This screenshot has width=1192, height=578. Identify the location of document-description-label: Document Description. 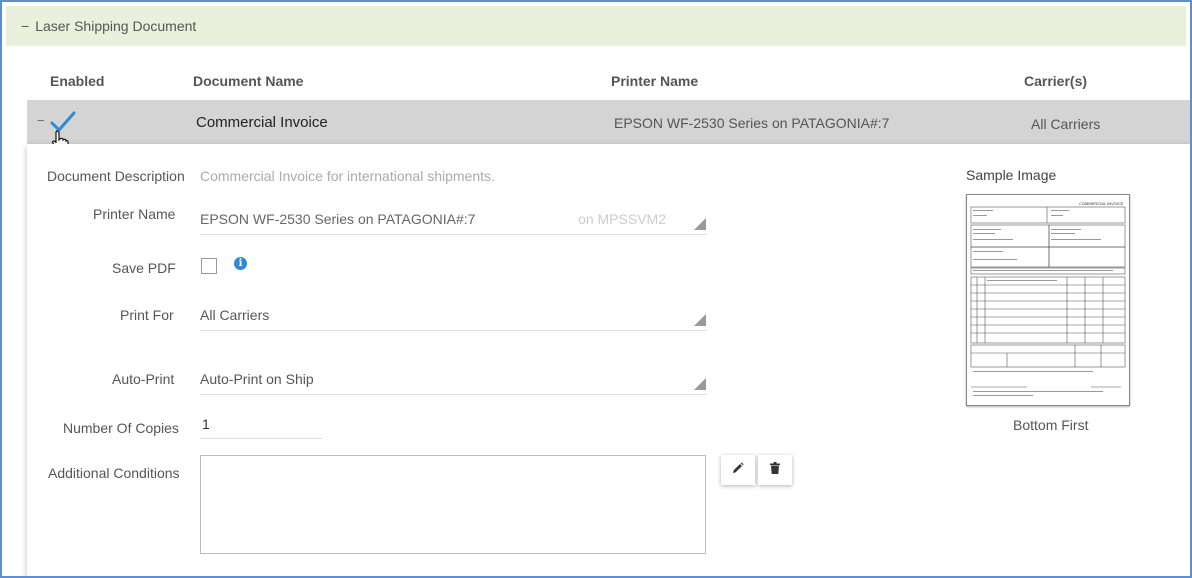
(116, 176).